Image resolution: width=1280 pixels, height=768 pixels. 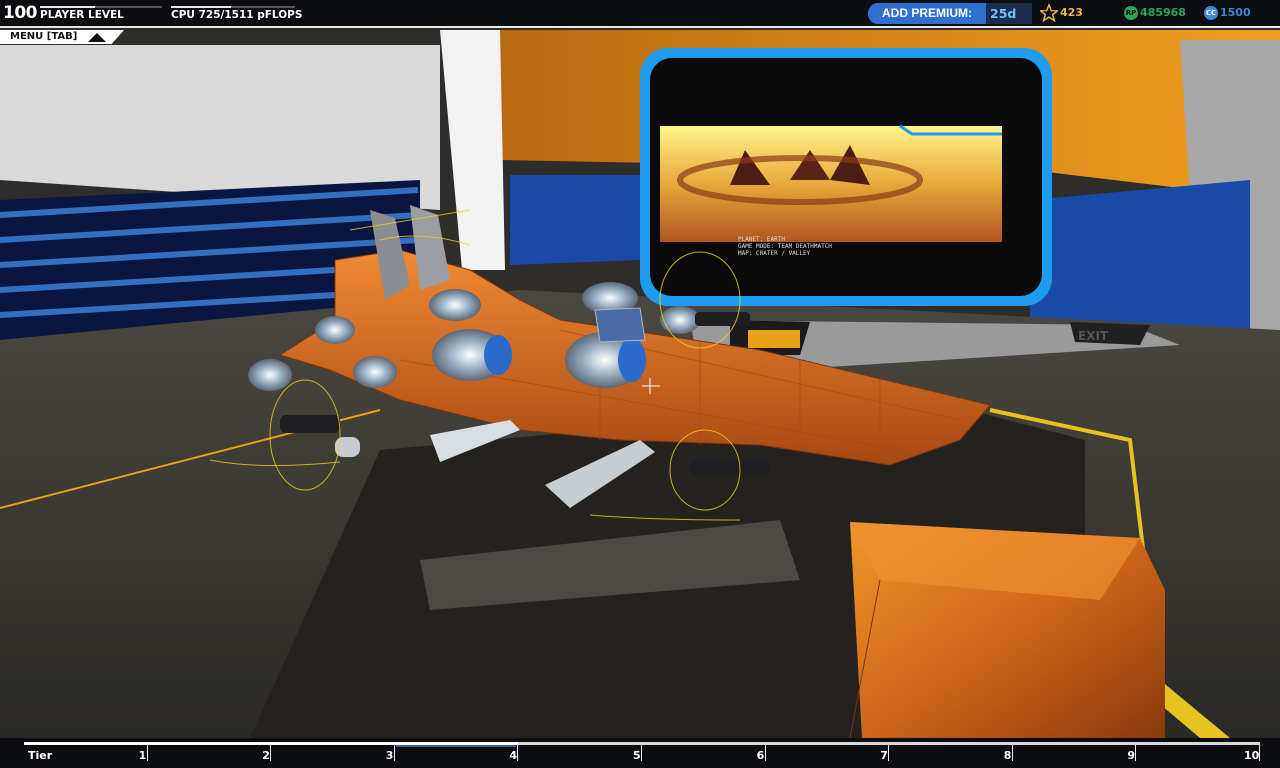 I want to click on tier-number: 7, so click(x=884, y=755).